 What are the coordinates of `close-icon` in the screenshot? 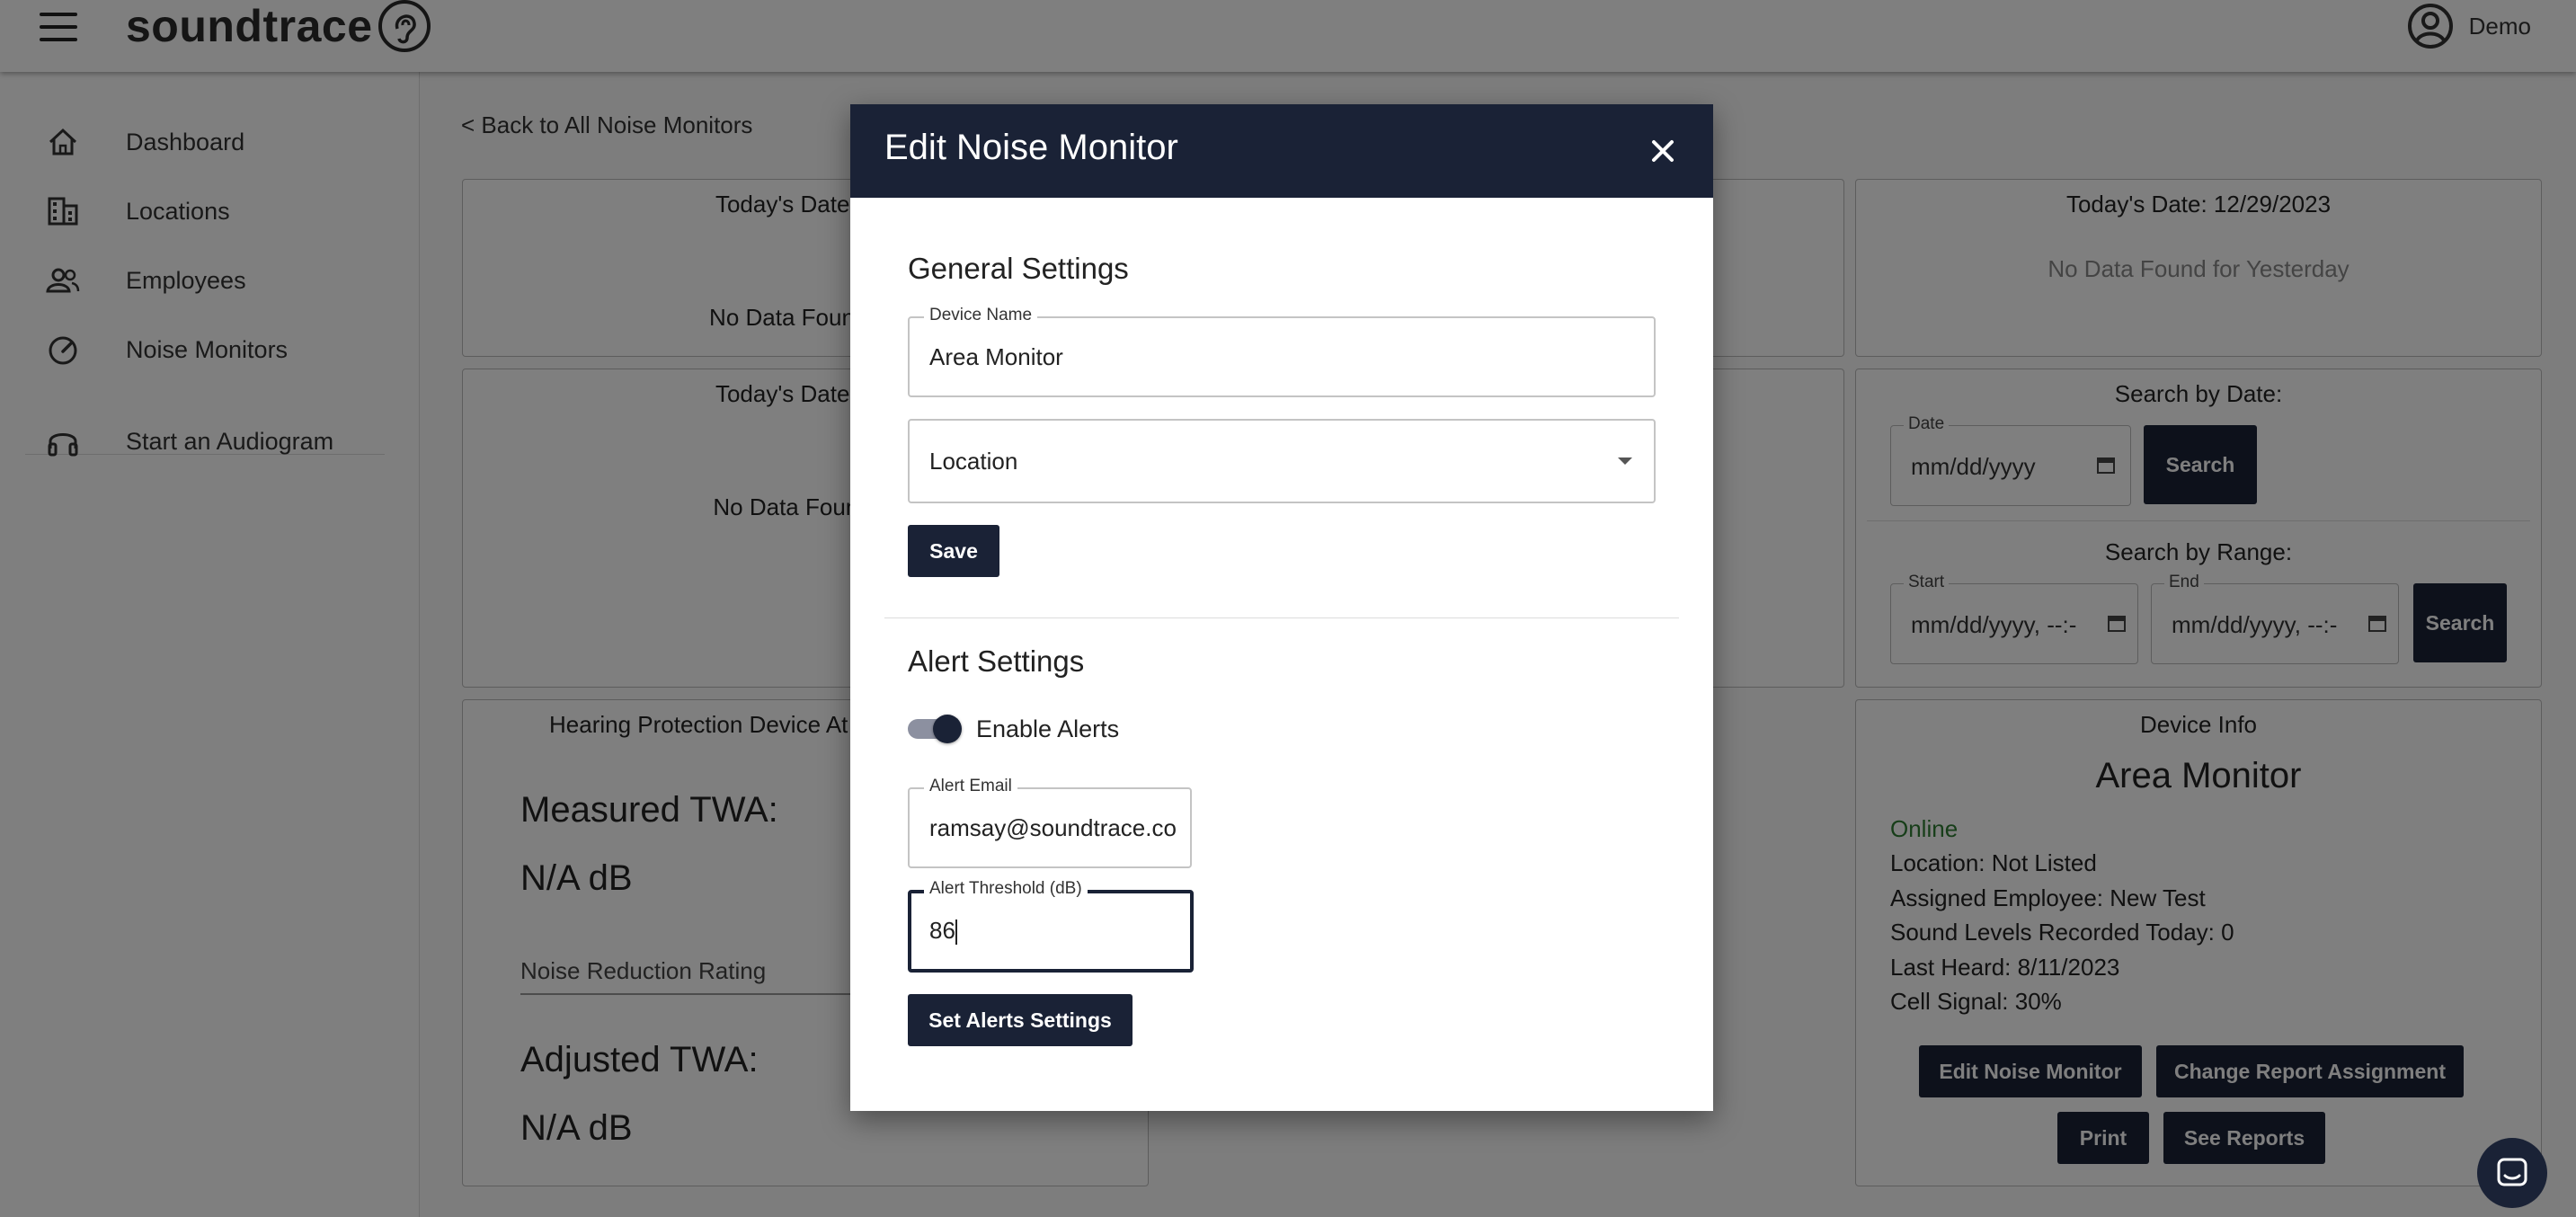 It's located at (1663, 151).